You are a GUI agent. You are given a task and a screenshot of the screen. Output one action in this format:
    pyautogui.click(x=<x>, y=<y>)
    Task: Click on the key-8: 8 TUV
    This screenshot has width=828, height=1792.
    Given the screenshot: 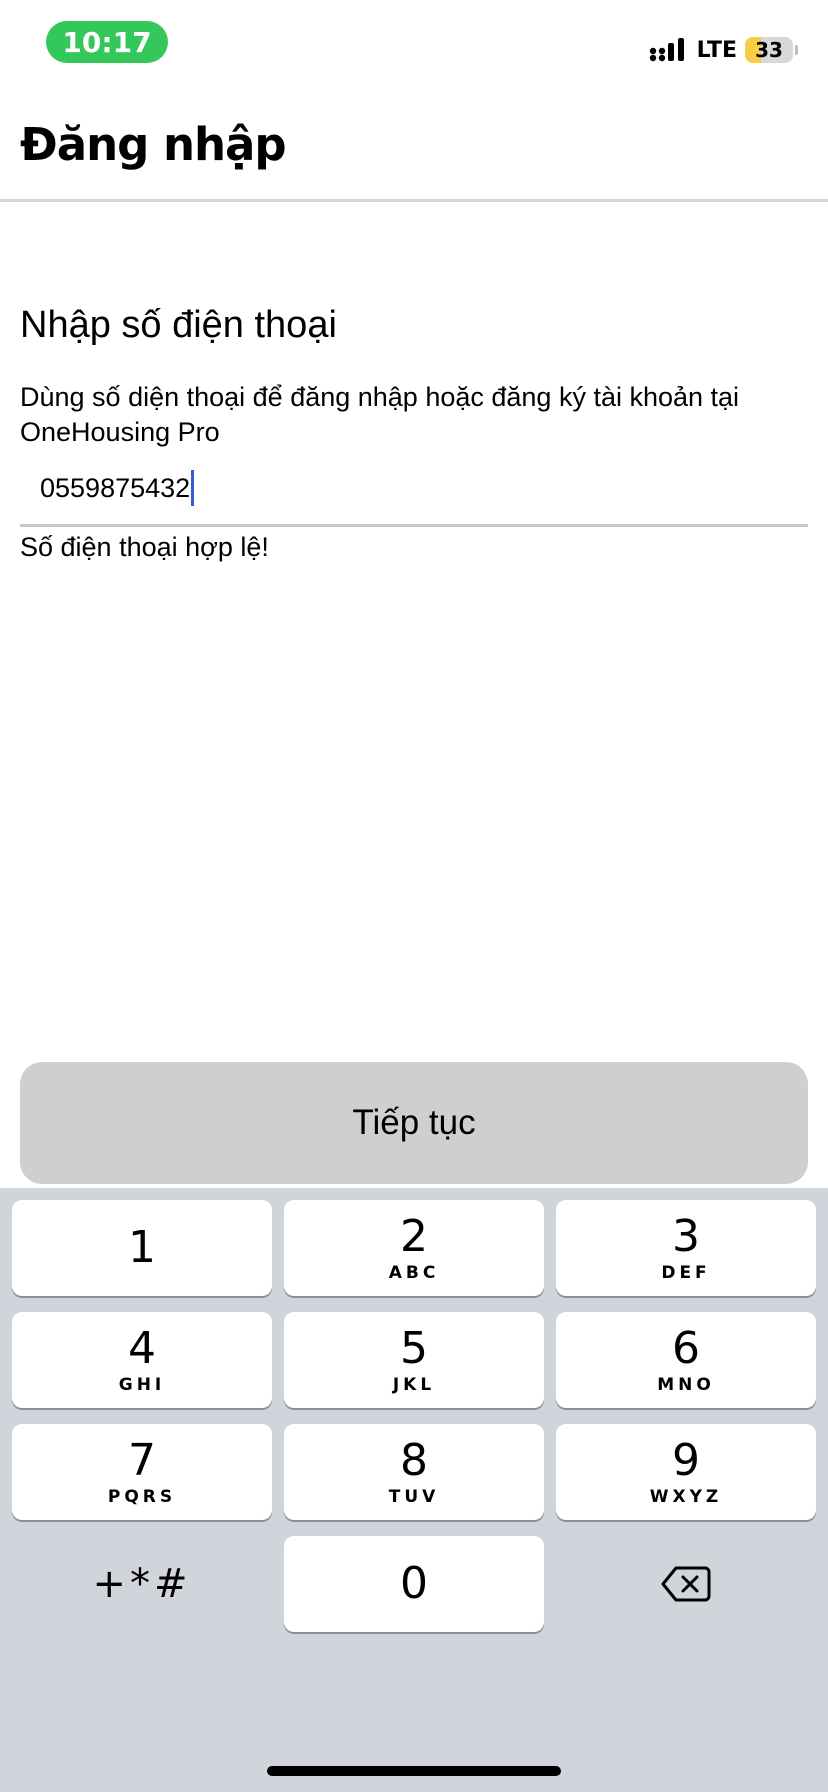 What is the action you would take?
    pyautogui.click(x=414, y=1472)
    